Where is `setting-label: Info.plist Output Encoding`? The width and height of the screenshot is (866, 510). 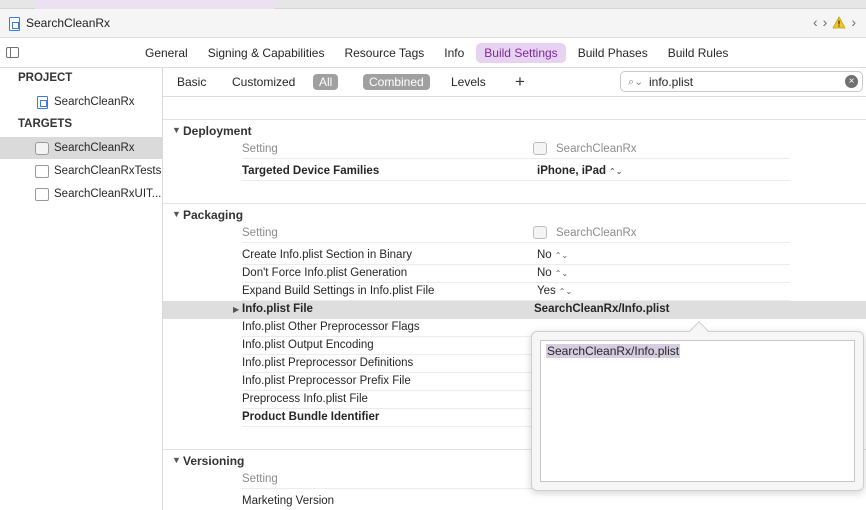 setting-label: Info.plist Output Encoding is located at coordinates (308, 345).